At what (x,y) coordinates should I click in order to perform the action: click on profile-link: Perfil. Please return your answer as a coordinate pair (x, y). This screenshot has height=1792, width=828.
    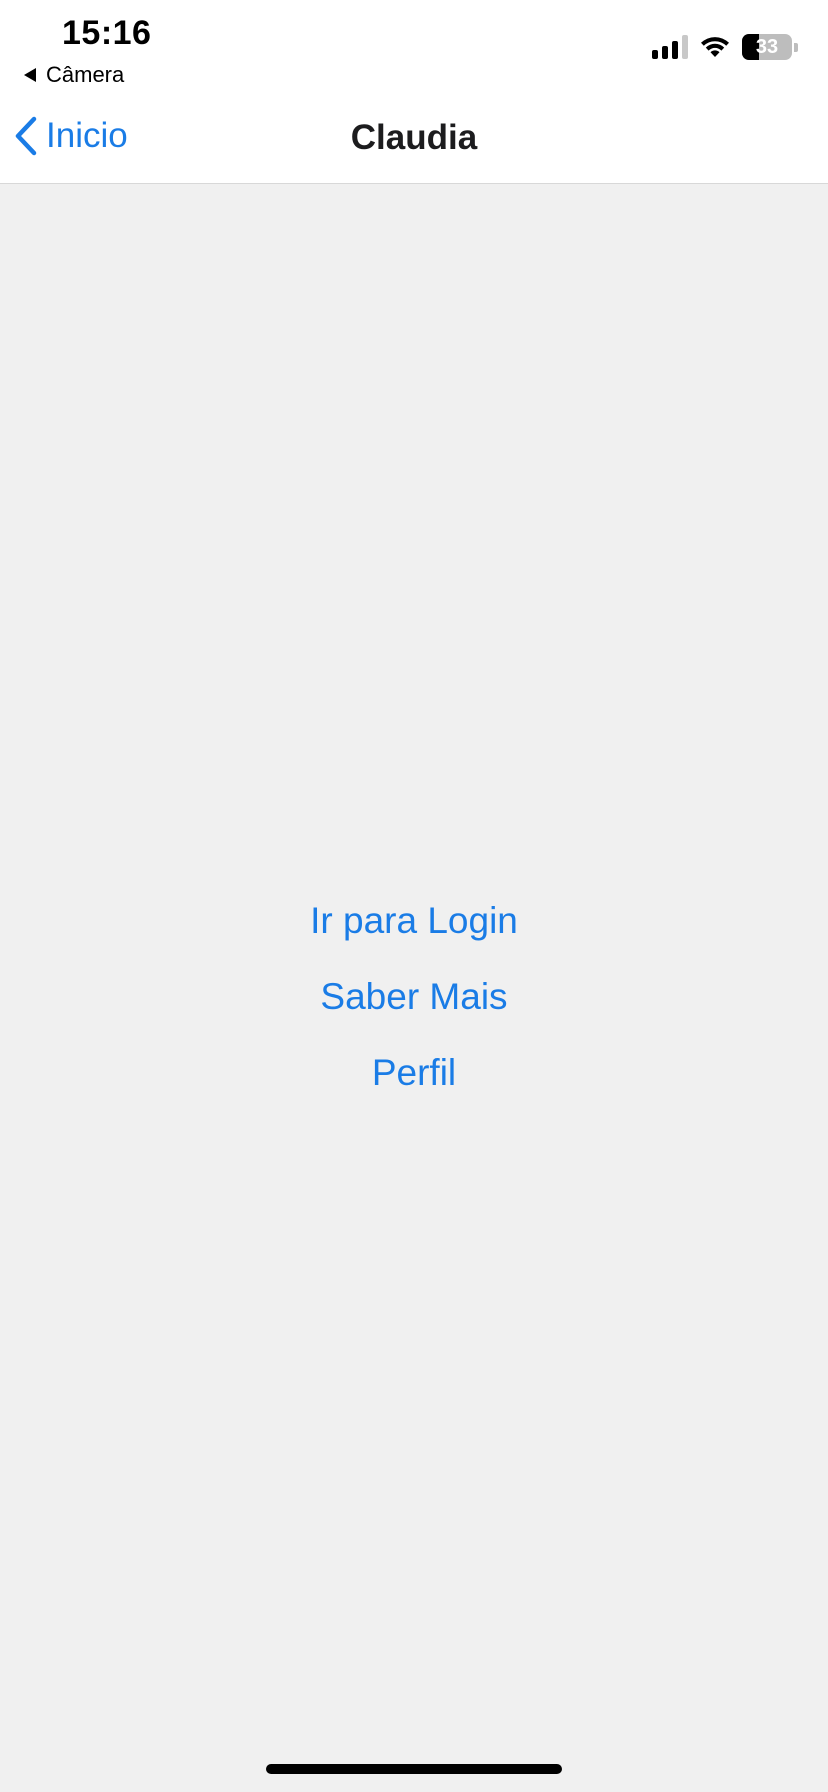
    Looking at the image, I should click on (414, 1073).